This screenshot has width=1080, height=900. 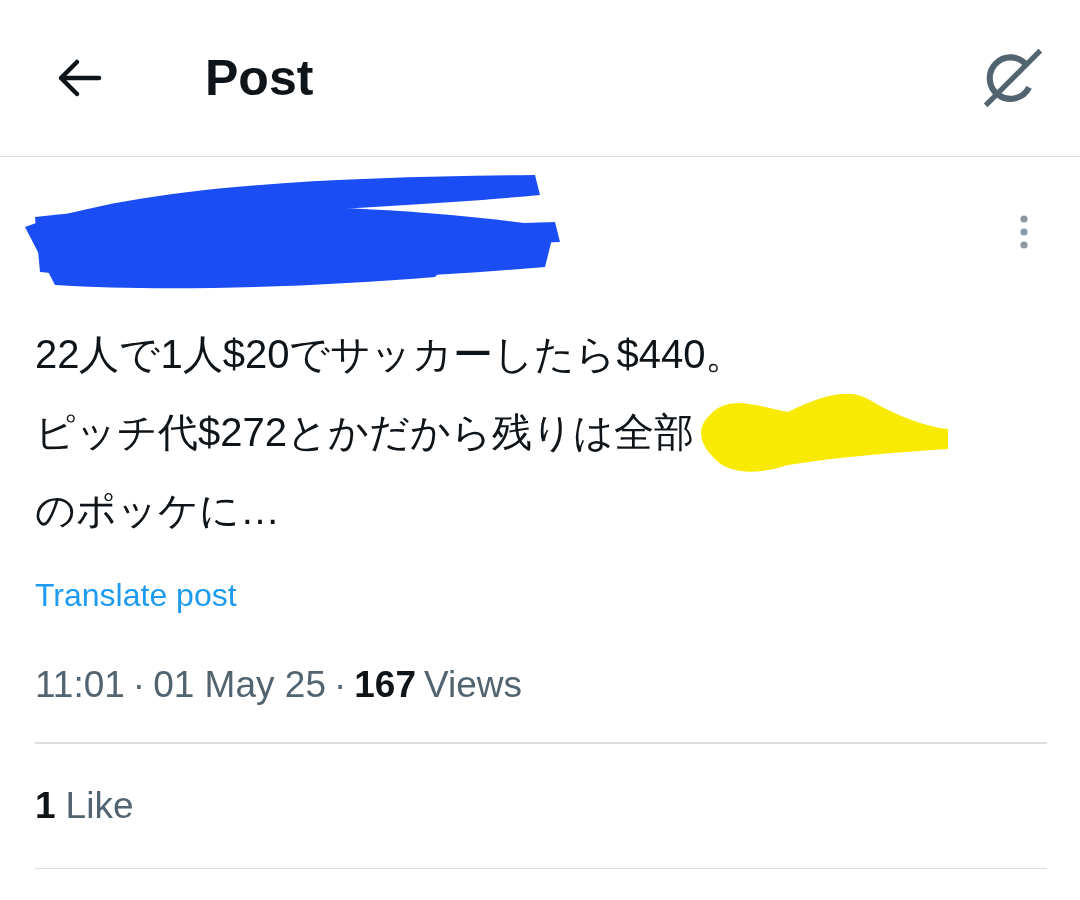 What do you see at coordinates (391, 354) in the screenshot?
I see `post-text: 22人で1人$20でサッカーしたら$440。` at bounding box center [391, 354].